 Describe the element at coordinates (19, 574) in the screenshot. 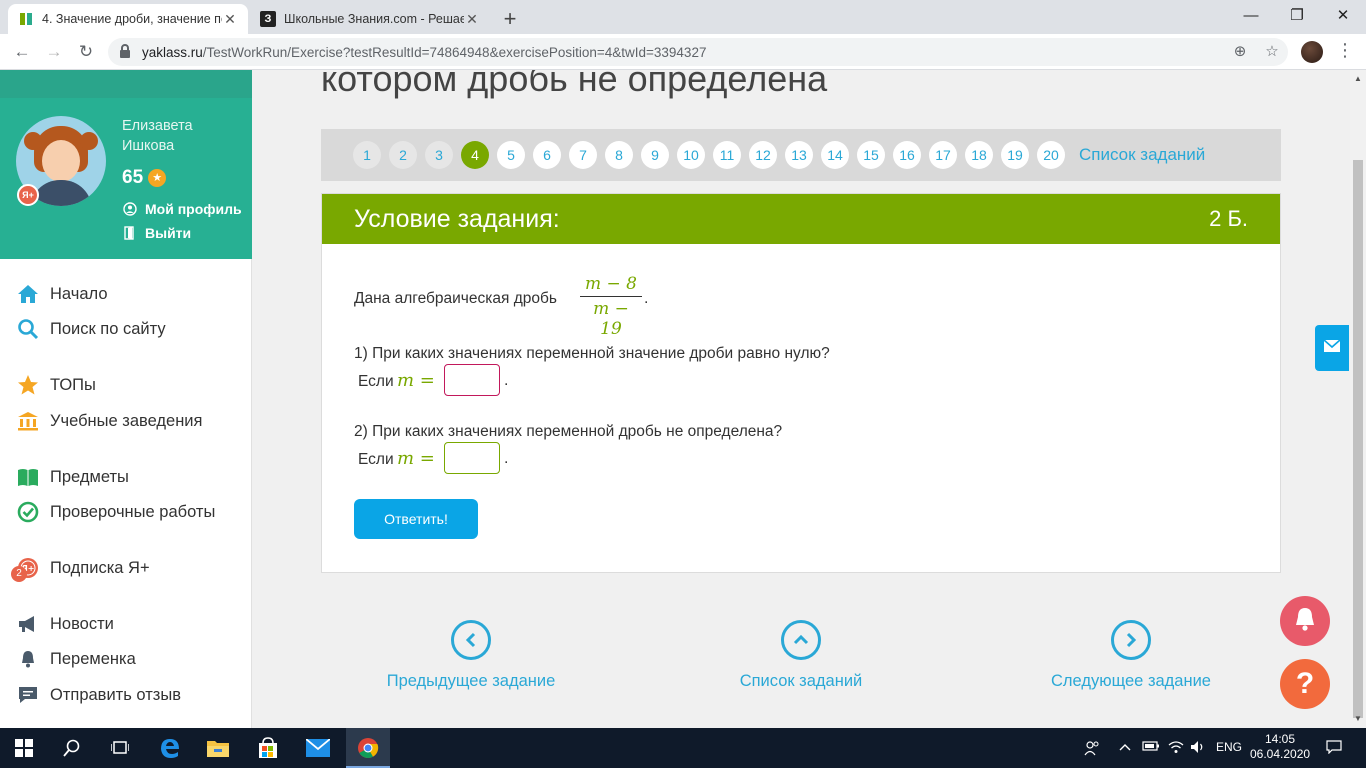

I see `checks-count-badge: 2` at that location.